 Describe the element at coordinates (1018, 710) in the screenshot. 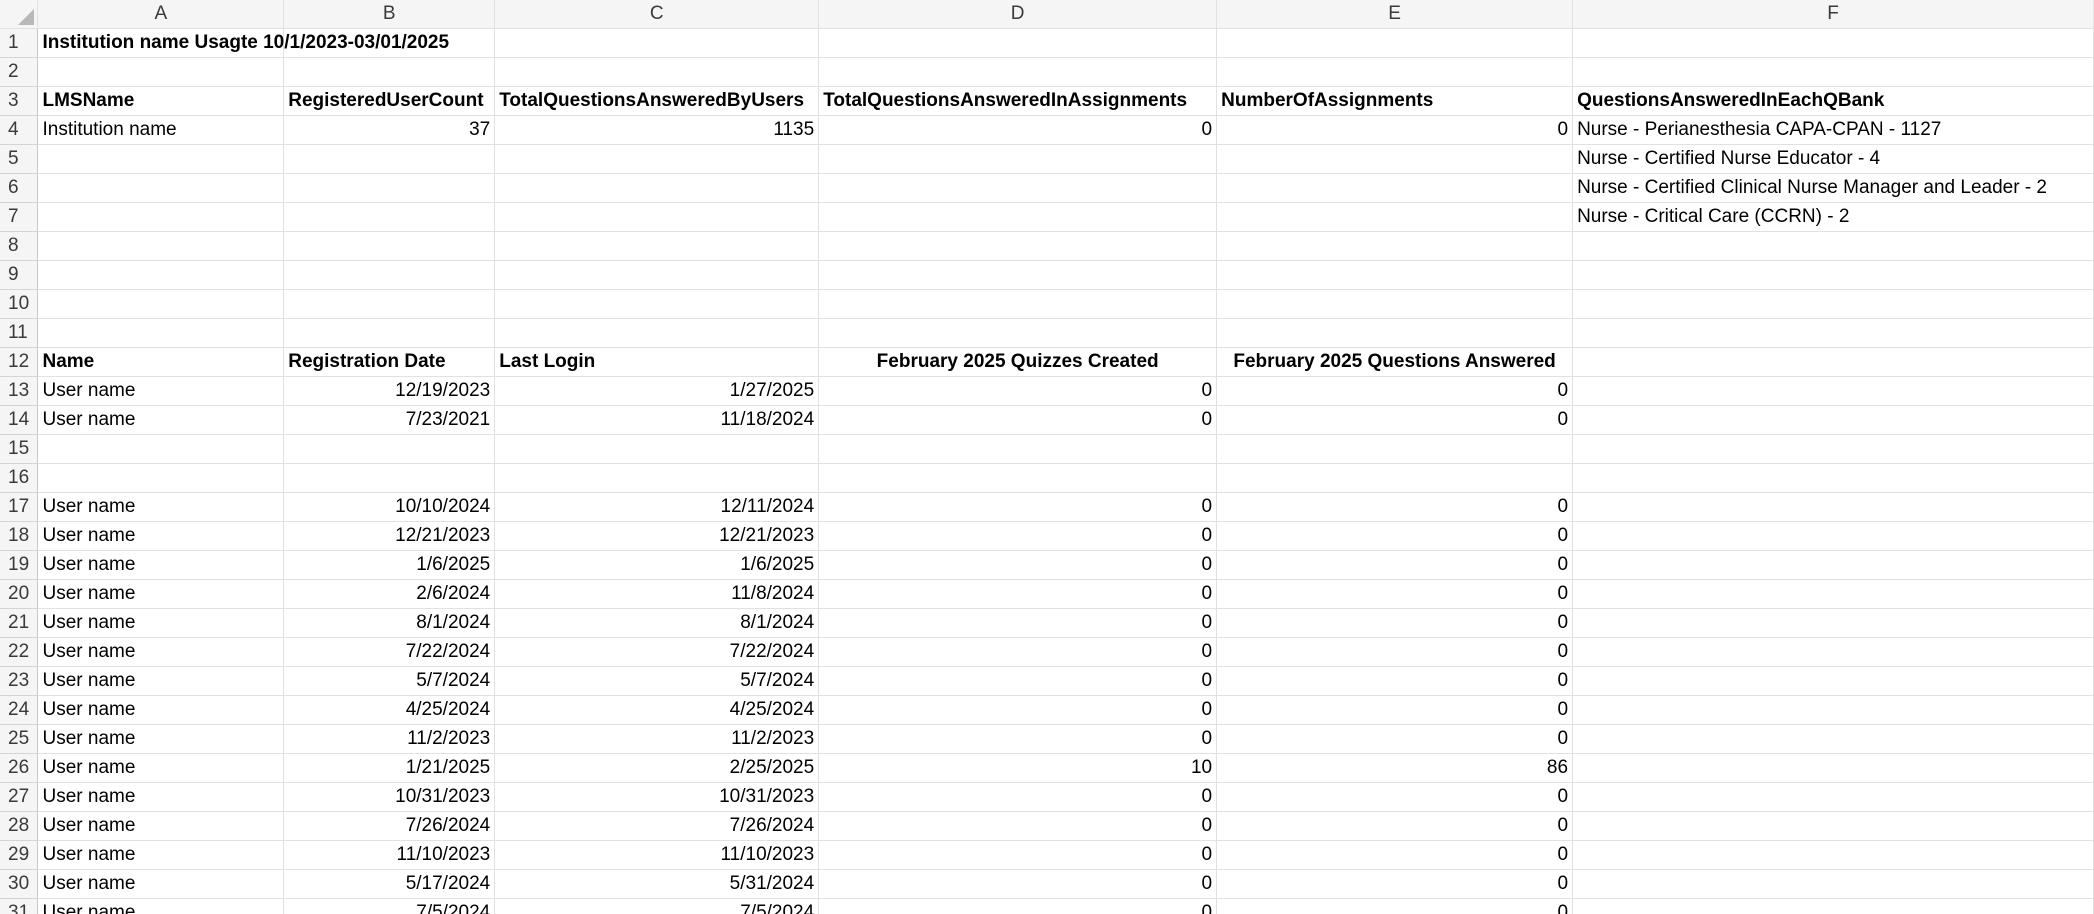

I see `cell-d24: 0` at that location.